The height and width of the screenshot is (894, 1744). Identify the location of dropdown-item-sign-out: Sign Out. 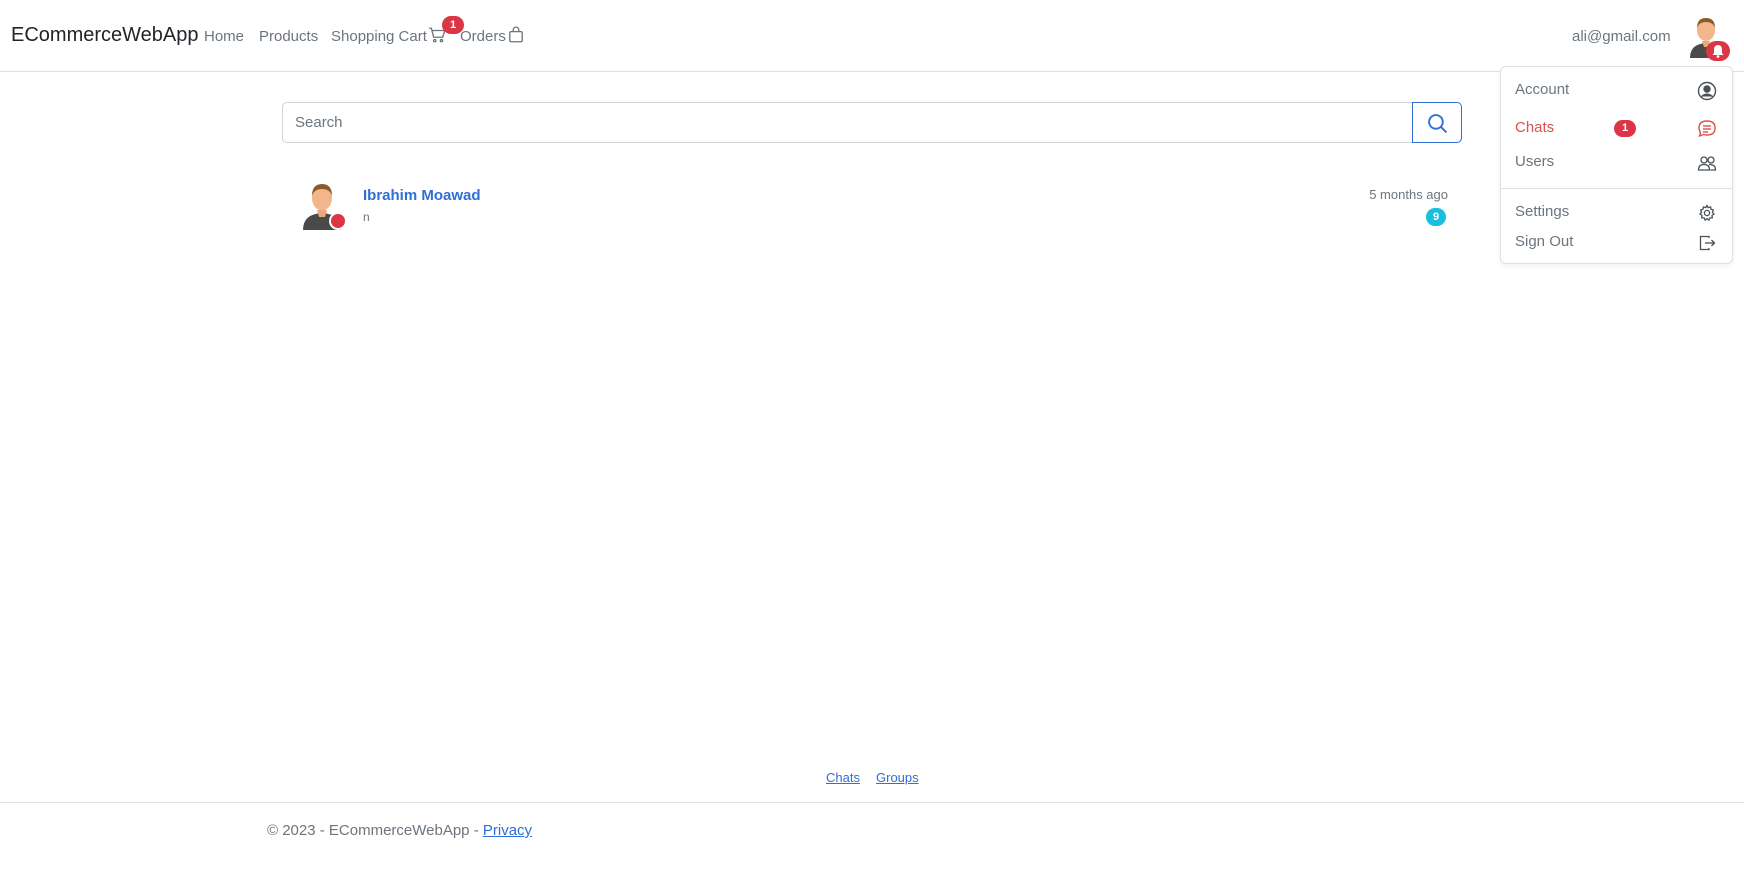
(1616, 242).